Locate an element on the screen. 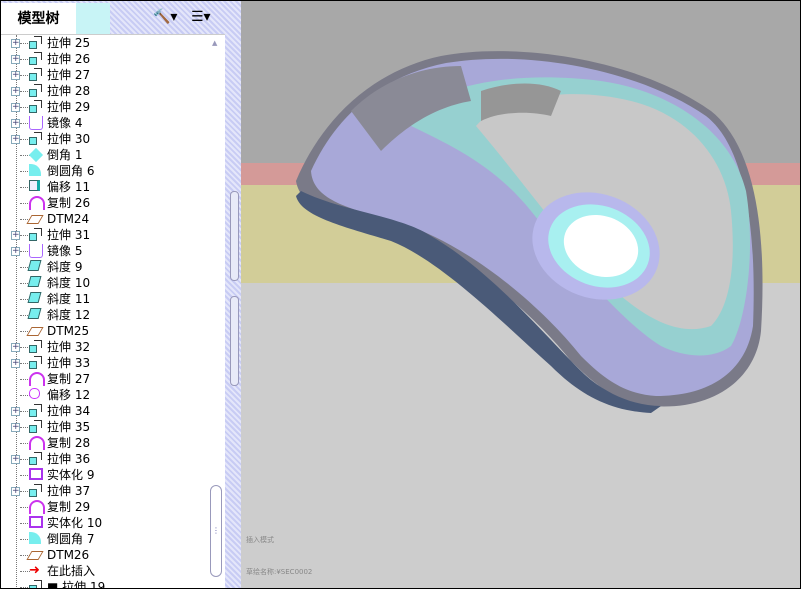 The height and width of the screenshot is (589, 801). tree-item-label: 斜度 12 is located at coordinates (69, 315).